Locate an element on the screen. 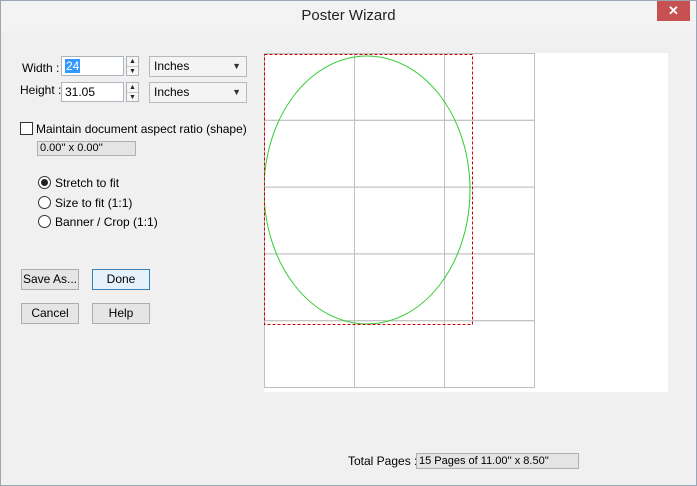 The height and width of the screenshot is (486, 697). width-value: 24 is located at coordinates (73, 66).